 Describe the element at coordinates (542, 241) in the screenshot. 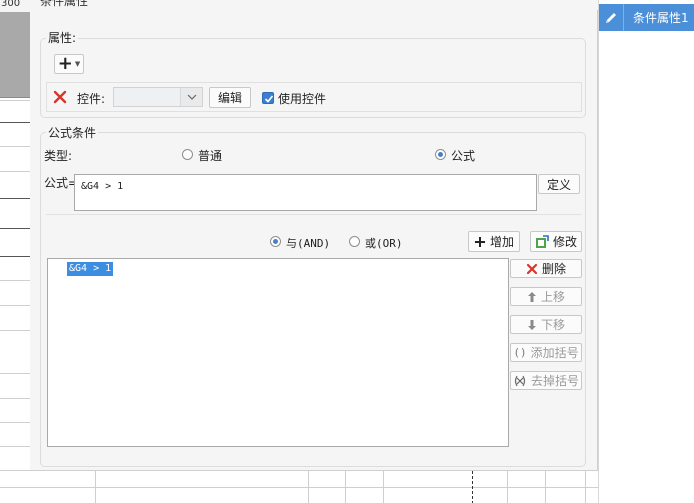

I see `modify-icon` at that location.